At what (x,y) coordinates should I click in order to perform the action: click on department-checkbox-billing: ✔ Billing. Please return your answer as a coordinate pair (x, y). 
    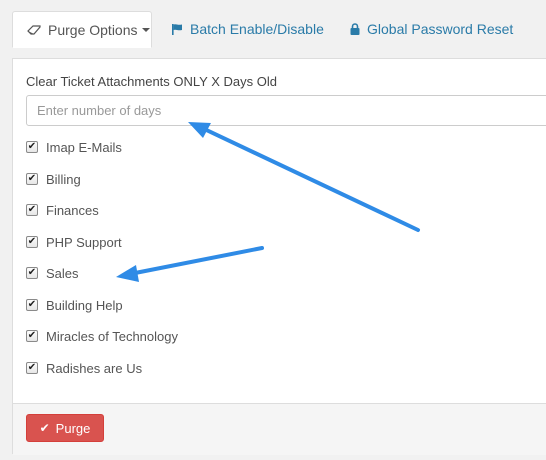
    Looking at the image, I should click on (53, 179).